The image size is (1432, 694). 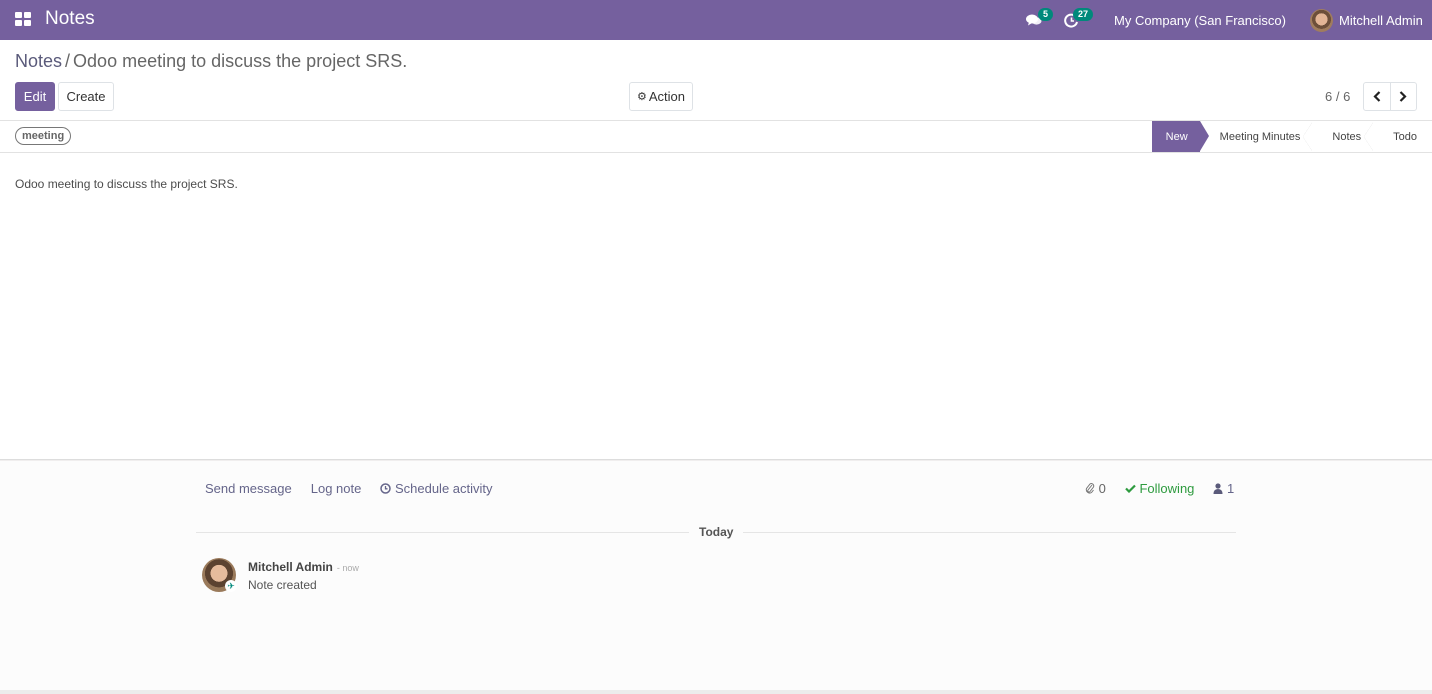 I want to click on clock-icon, so click(x=386, y=488).